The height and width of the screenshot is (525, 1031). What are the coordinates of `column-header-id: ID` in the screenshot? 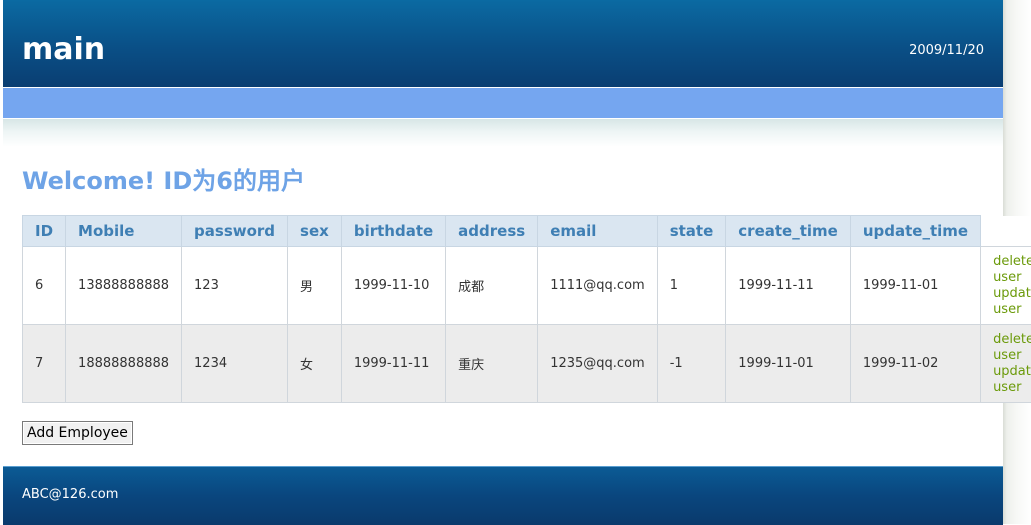 It's located at (44, 231).